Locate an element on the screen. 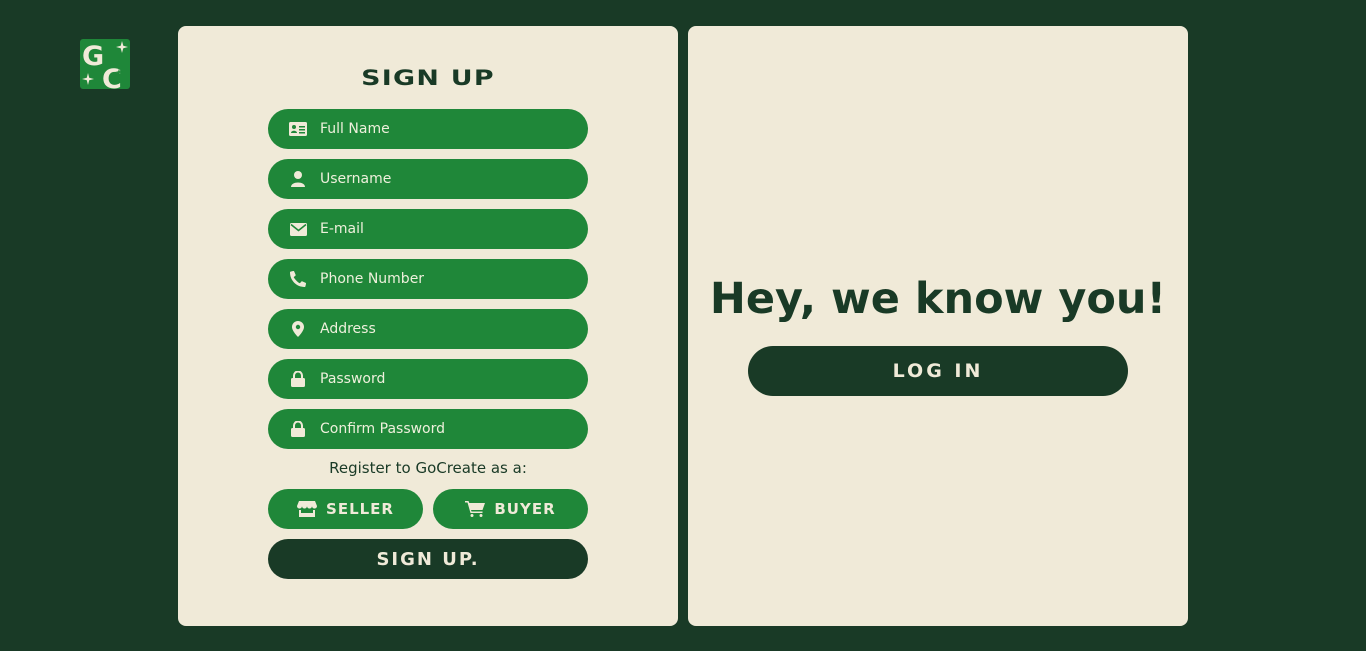  confirm-password-input is located at coordinates (440, 429).